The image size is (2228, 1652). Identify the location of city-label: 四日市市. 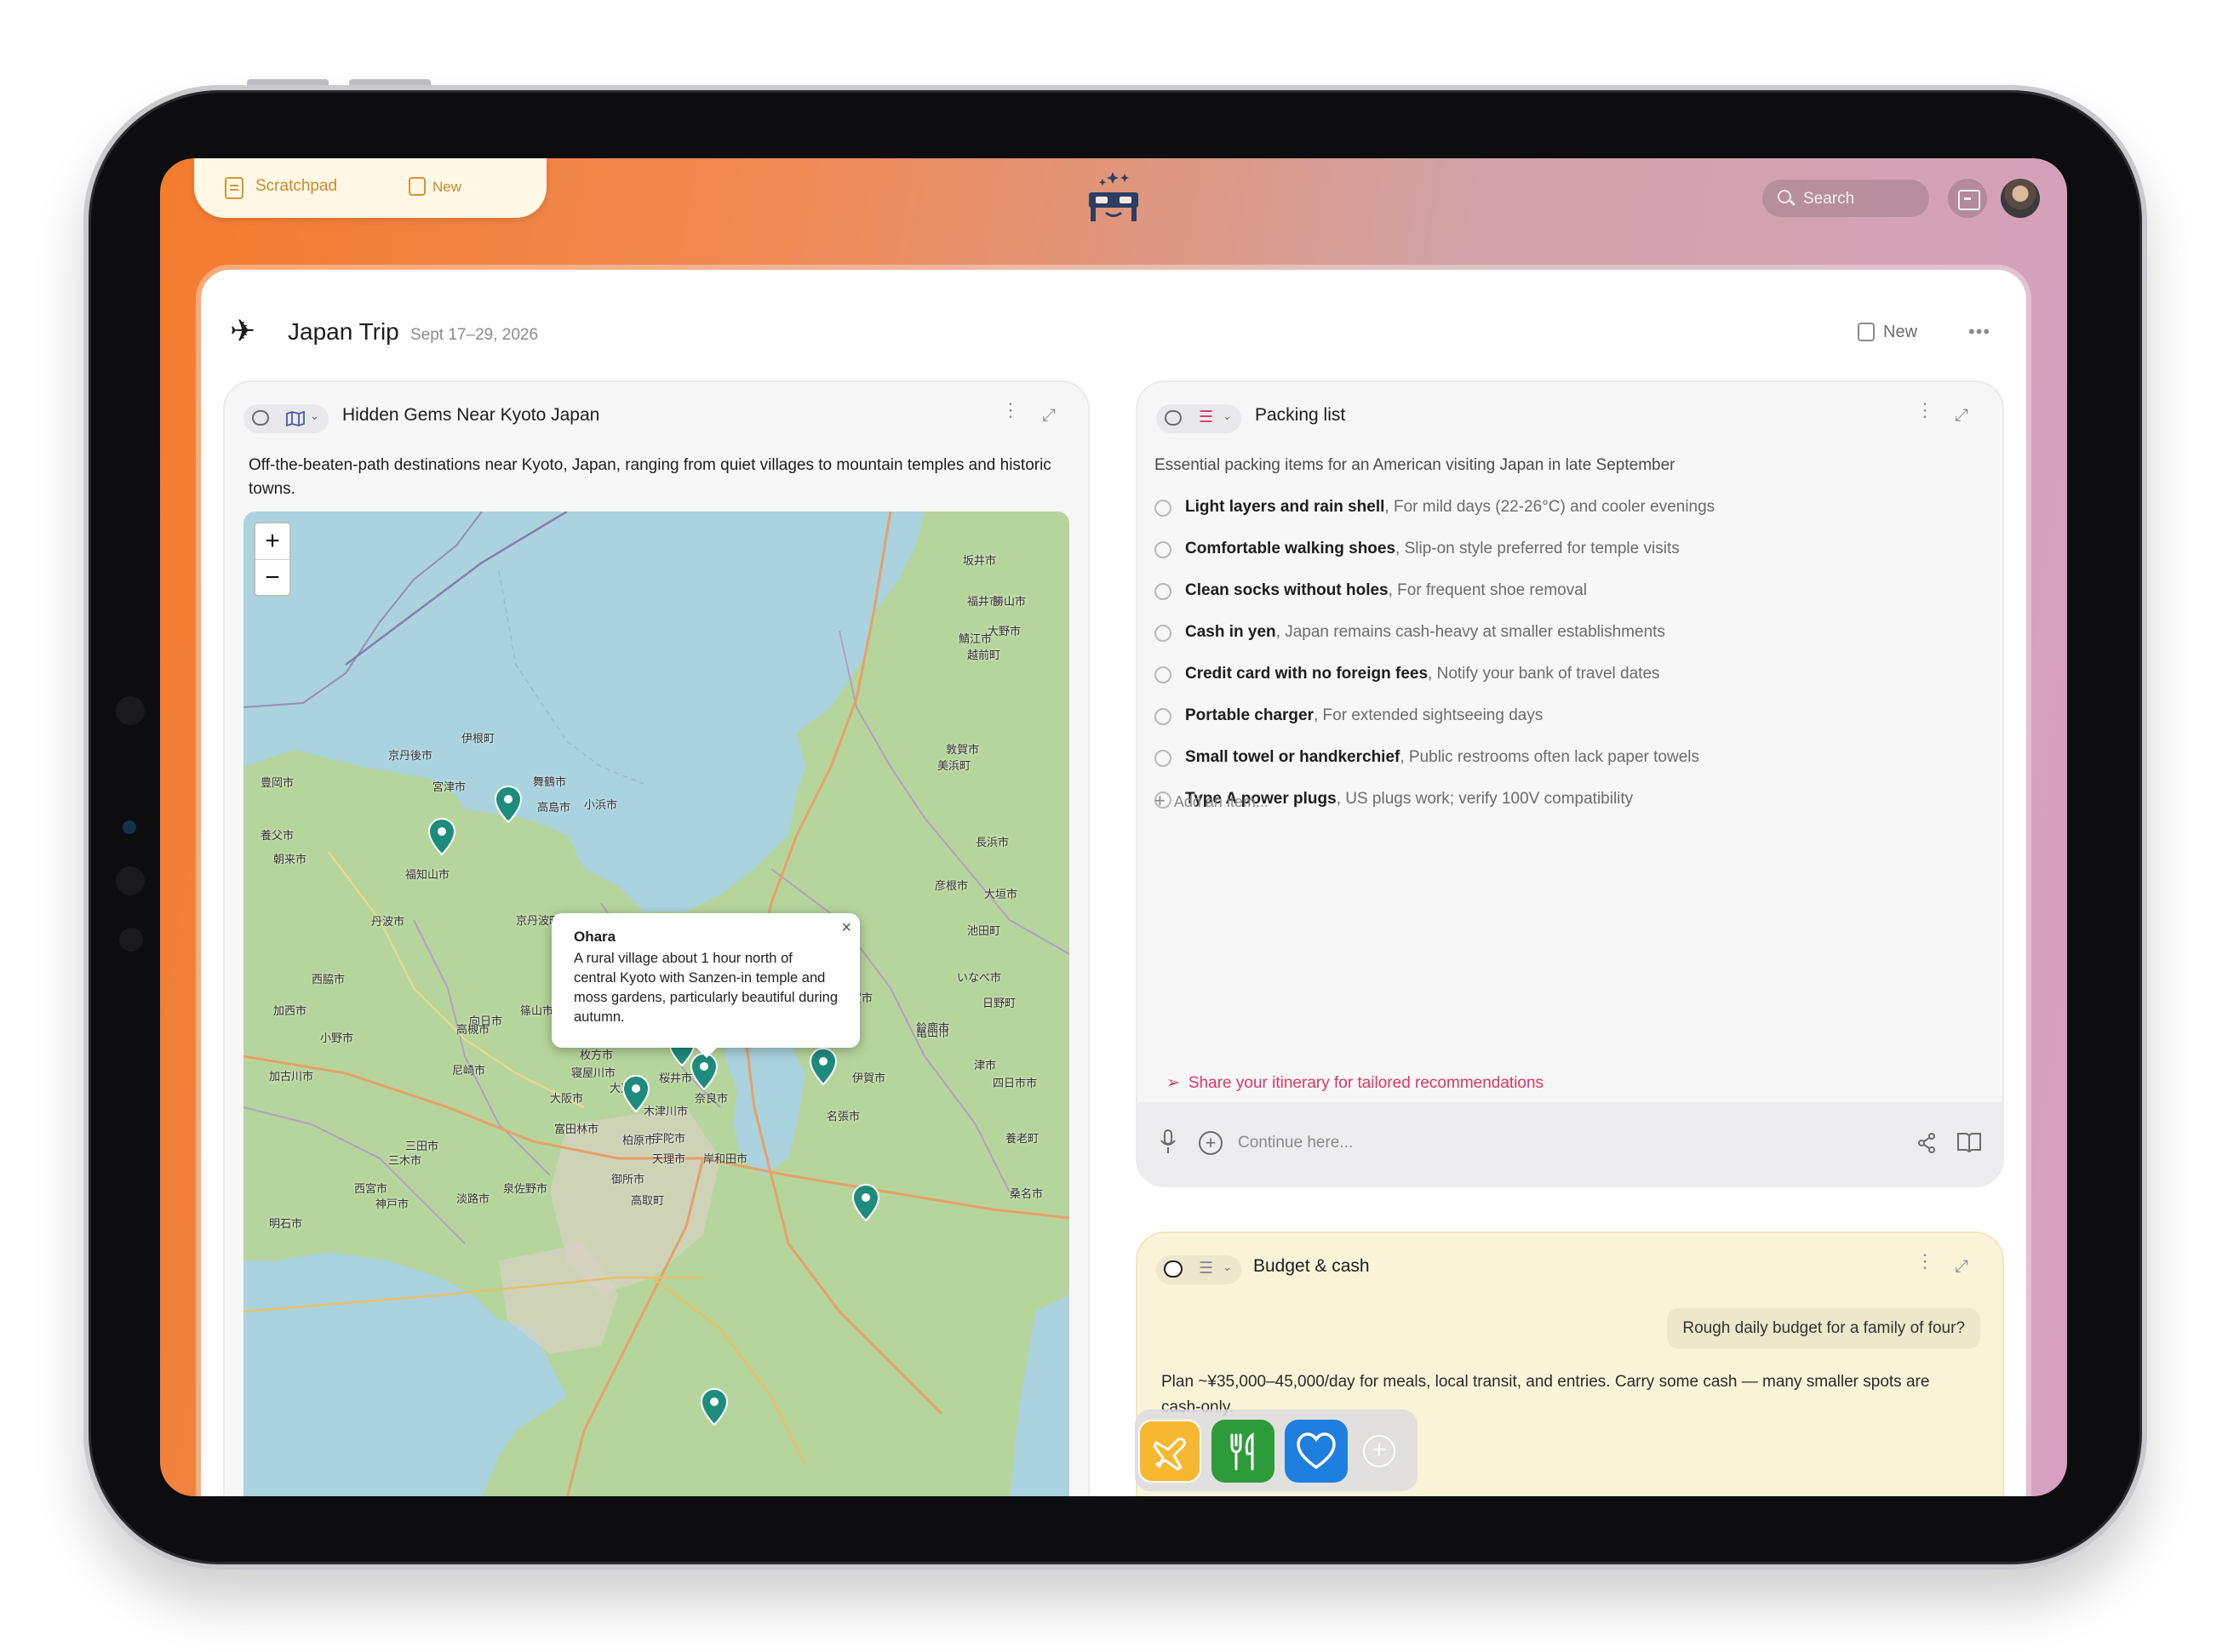
(1015, 1083).